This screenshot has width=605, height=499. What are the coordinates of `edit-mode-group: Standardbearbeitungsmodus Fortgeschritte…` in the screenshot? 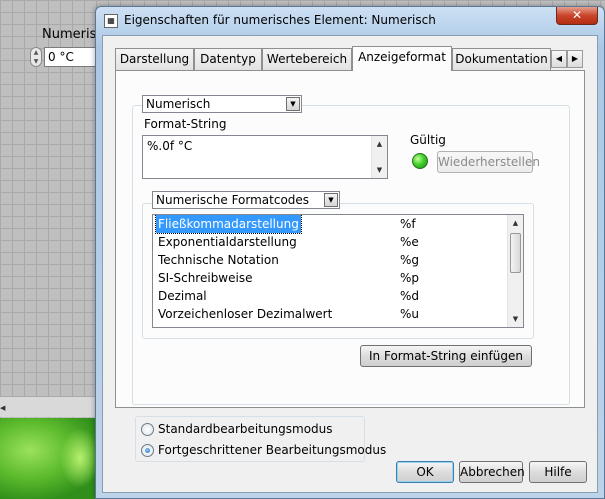 It's located at (260, 439).